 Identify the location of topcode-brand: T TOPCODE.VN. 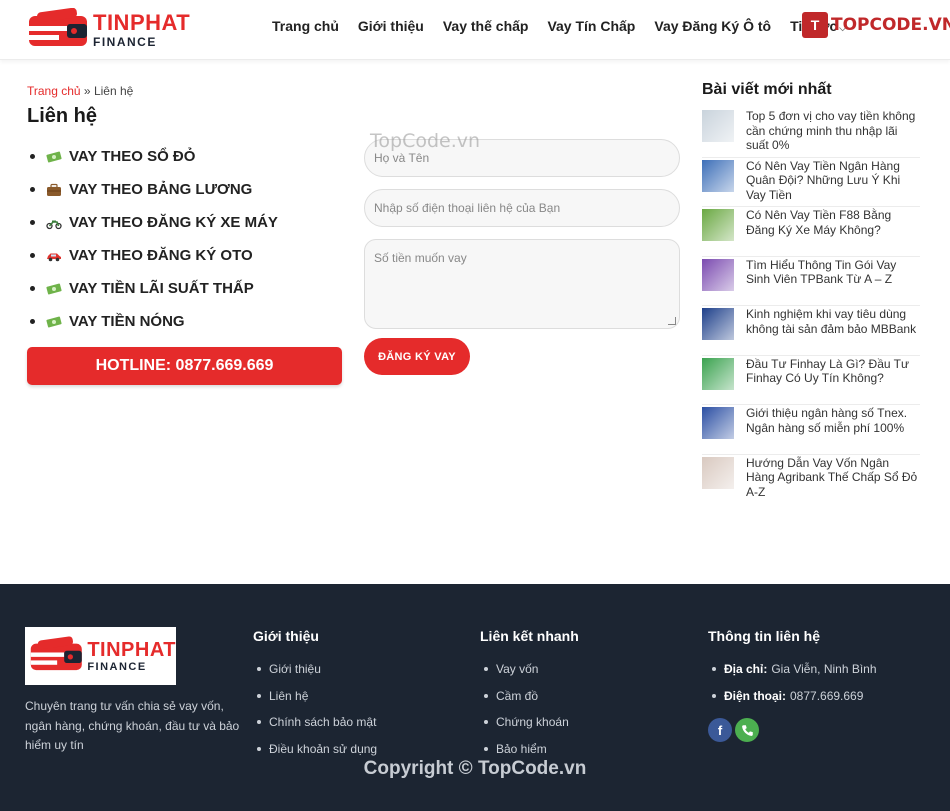
(876, 25).